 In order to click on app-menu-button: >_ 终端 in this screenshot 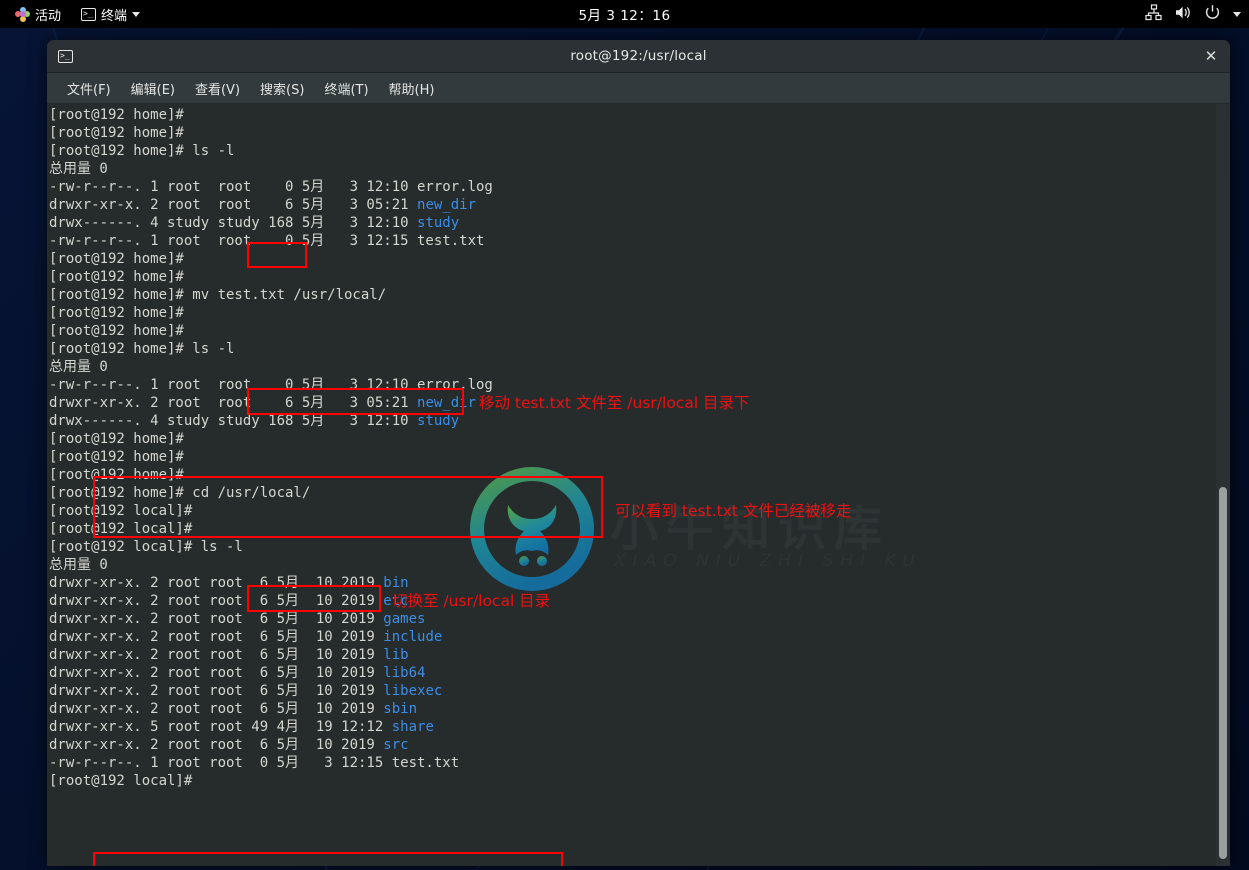, I will do `click(110, 14)`.